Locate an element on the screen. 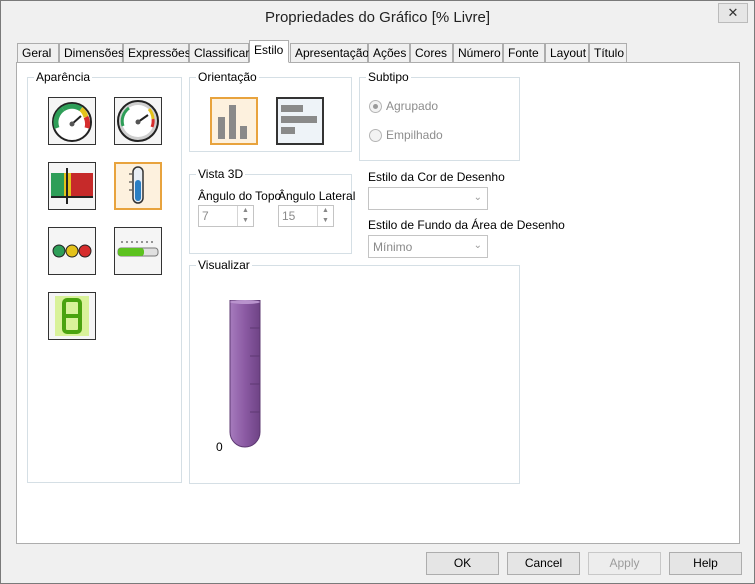 Image resolution: width=755 pixels, height=584 pixels. title-bar: Propriedades do Gráfico [% Livre] ✕ is located at coordinates (377, 18).